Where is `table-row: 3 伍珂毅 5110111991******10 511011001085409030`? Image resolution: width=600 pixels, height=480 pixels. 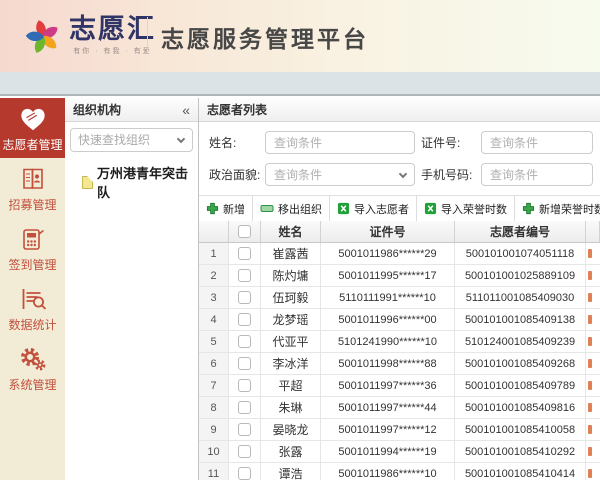 table-row: 3 伍珂毅 5110111991******10 511011001085409030 is located at coordinates (399, 298).